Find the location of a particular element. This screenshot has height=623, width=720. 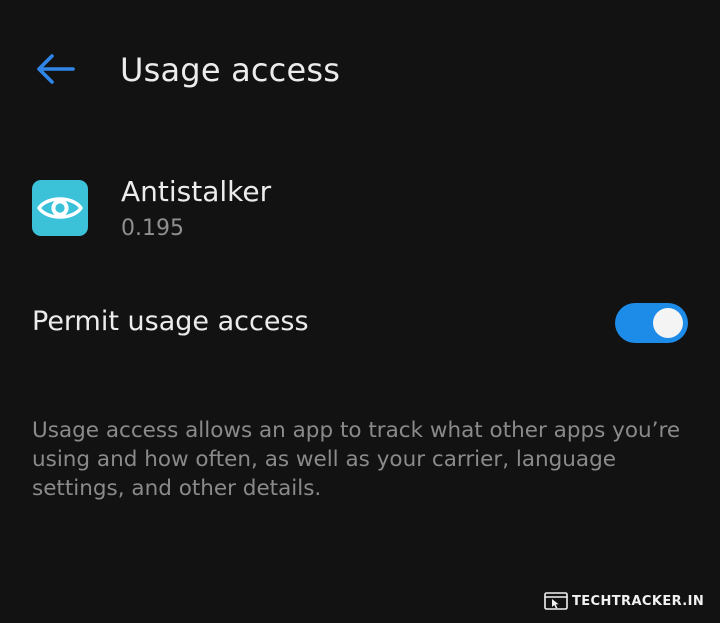

page-title: Usage access is located at coordinates (230, 70).